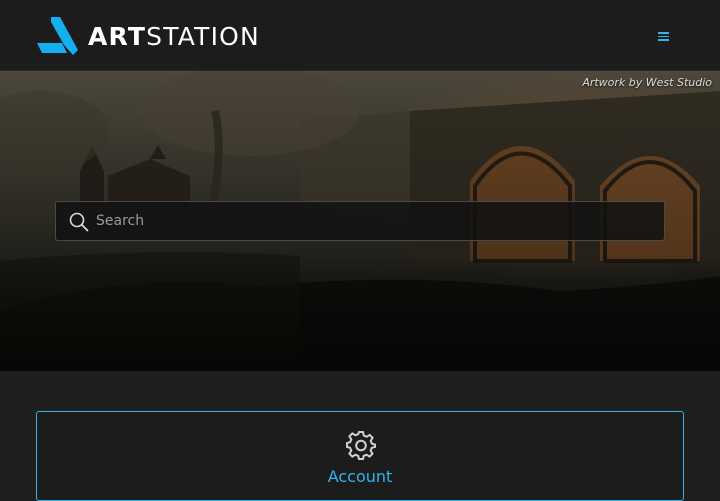 This screenshot has width=720, height=501. Describe the element at coordinates (360, 35) in the screenshot. I see `top-navigation-bar: ARTSTATION` at that location.